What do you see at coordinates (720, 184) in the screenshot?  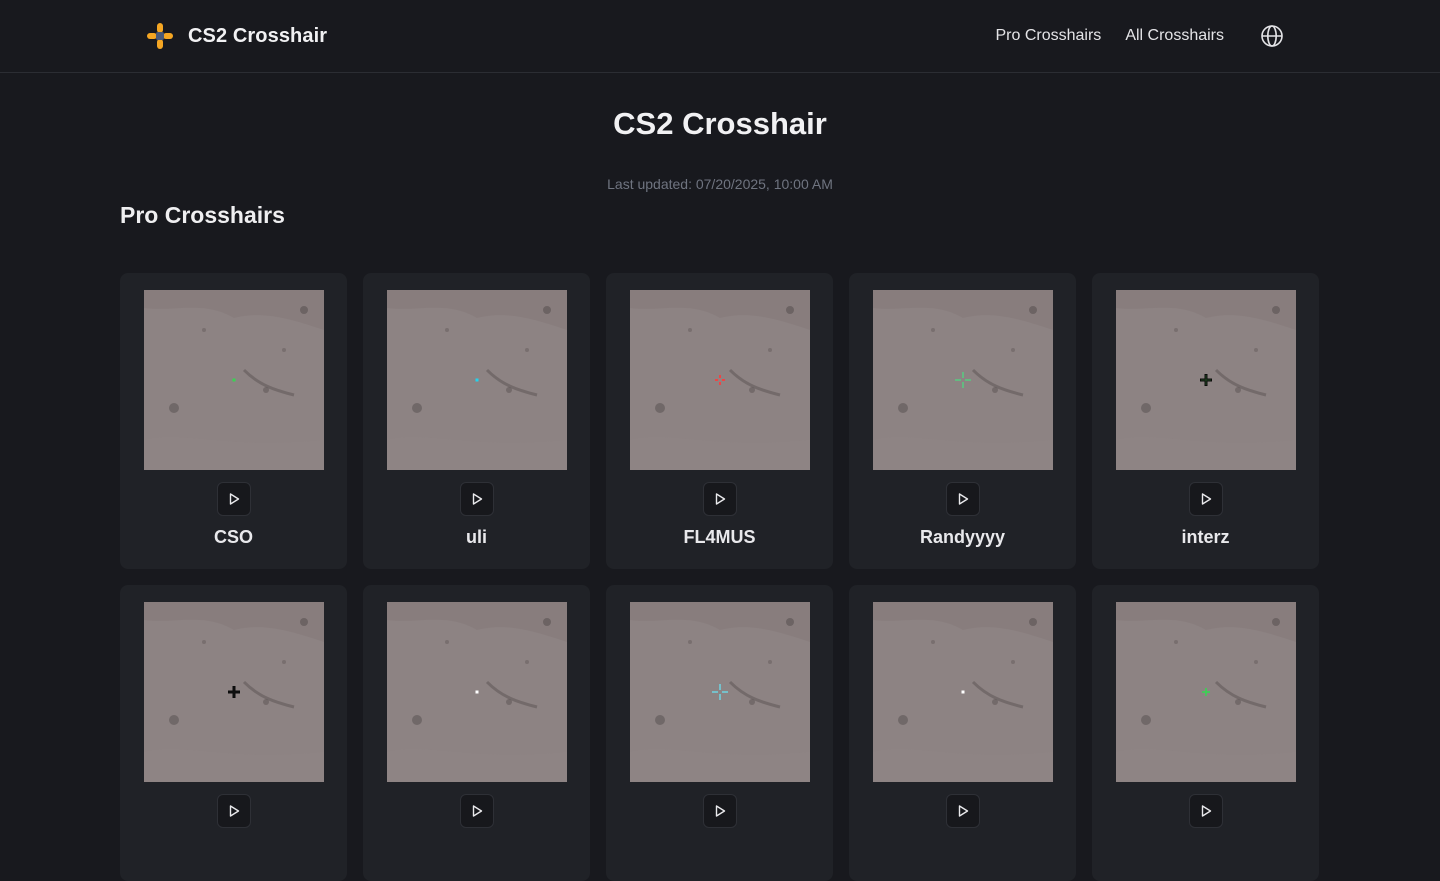 I see `last-updated-text: Last updated: 07/20/2025, 10:00 AM` at bounding box center [720, 184].